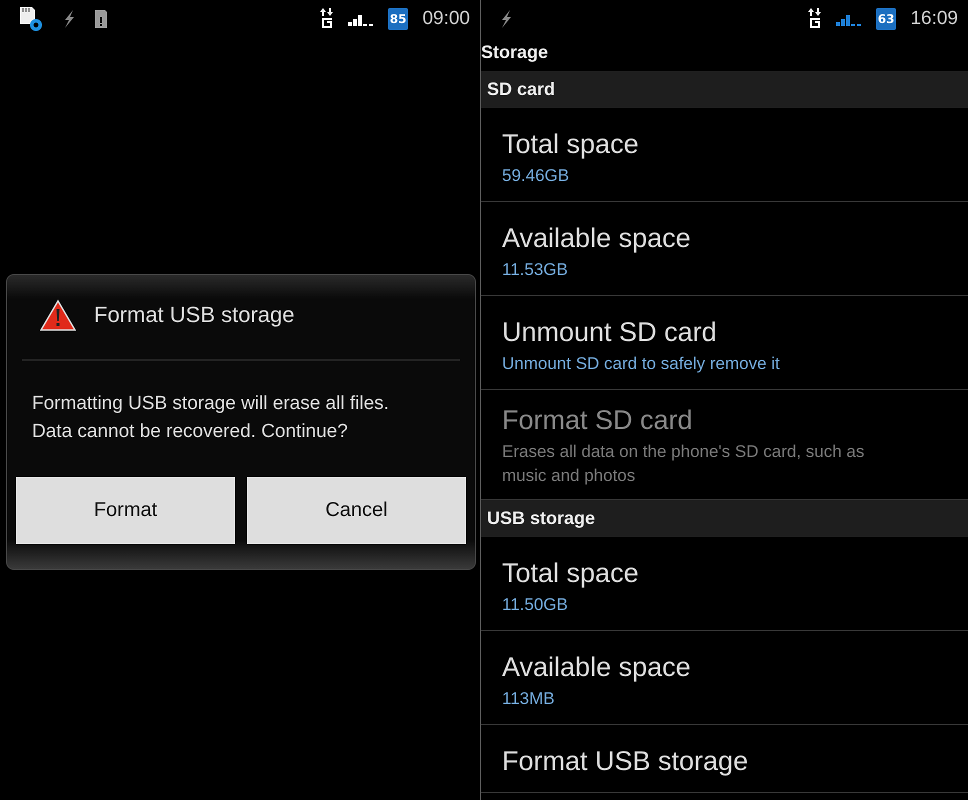 The width and height of the screenshot is (968, 800). Describe the element at coordinates (125, 510) in the screenshot. I see `dialog-button: Format` at that location.